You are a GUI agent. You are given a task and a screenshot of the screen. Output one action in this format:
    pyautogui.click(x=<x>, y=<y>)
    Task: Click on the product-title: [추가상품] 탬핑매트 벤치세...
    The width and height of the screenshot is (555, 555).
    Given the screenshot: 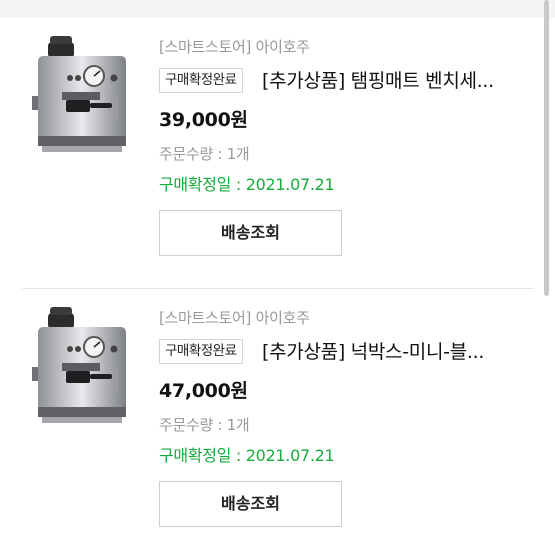 What is the action you would take?
    pyautogui.click(x=397, y=79)
    